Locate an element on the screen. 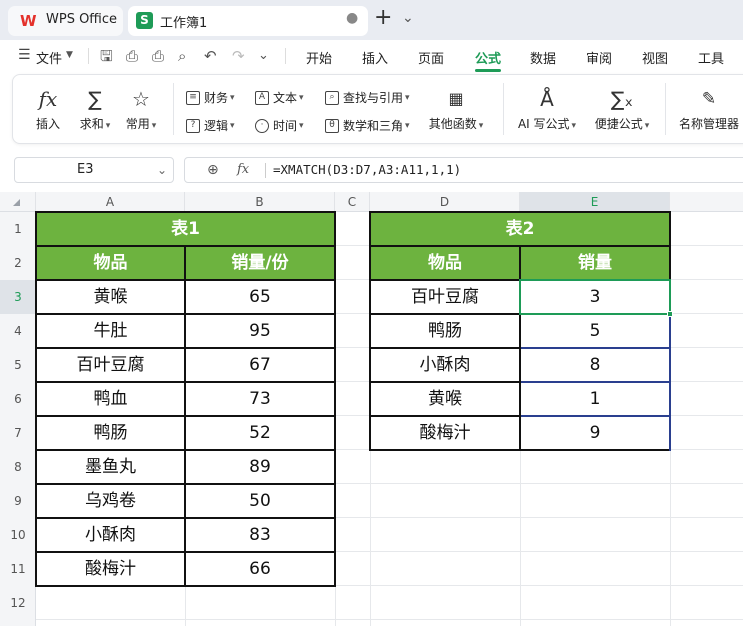 The image size is (743, 626). row-header: 7 is located at coordinates (18, 433).